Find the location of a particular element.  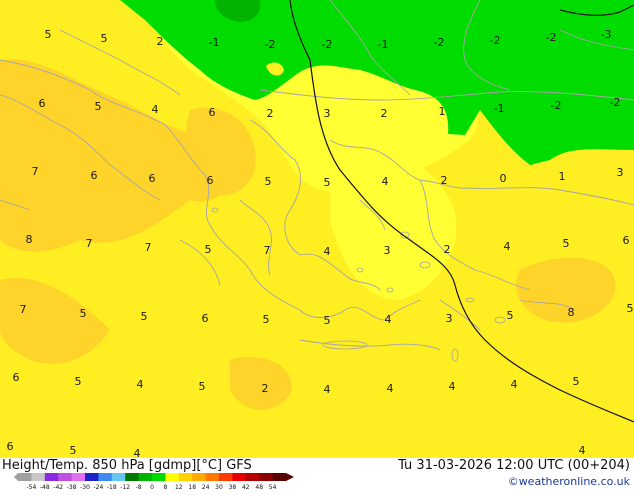

temperature-label: -3 is located at coordinates (606, 34).